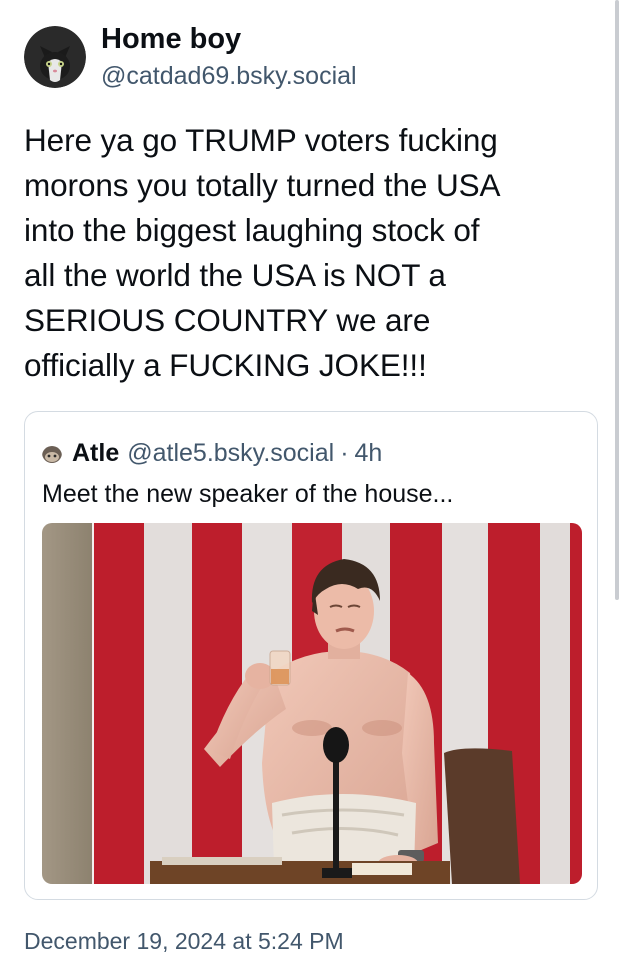 The image size is (623, 960). Describe the element at coordinates (229, 76) in the screenshot. I see `author-handle: @catdad69.bsky.social` at that location.